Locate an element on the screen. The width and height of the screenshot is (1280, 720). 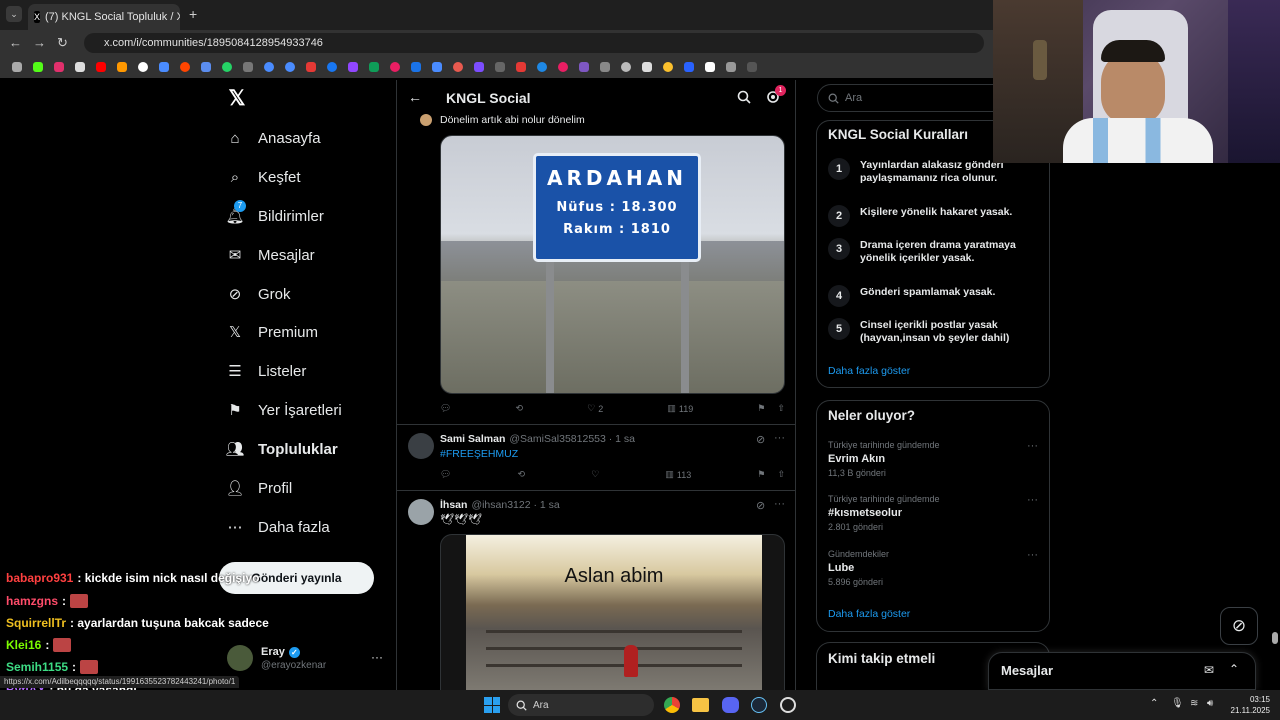
nav-item-6: ☰ Listeler is located at coordinates (266, 371).